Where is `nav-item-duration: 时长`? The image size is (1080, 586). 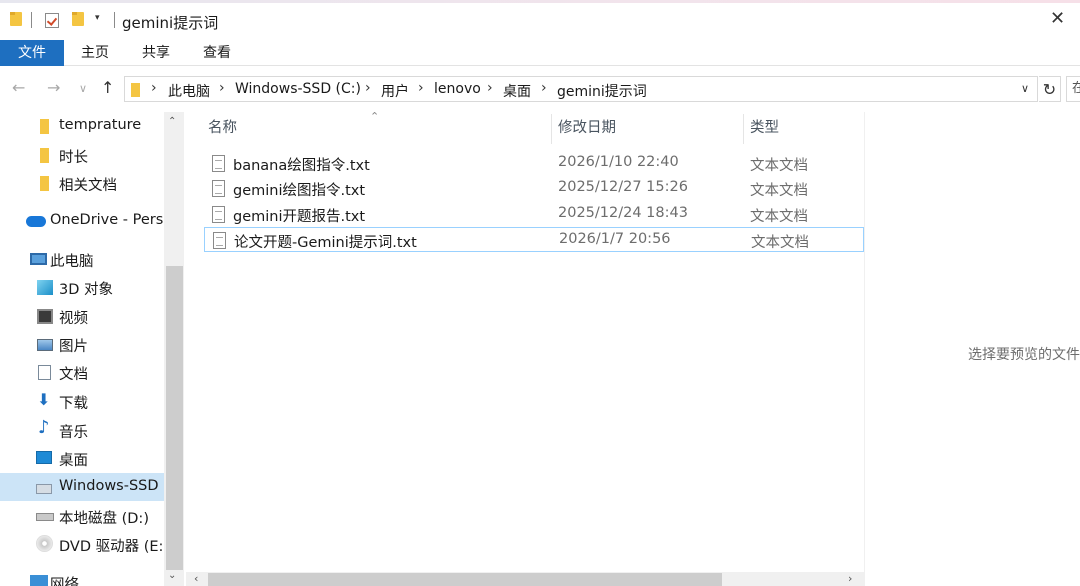 nav-item-duration: 时长 is located at coordinates (82, 155).